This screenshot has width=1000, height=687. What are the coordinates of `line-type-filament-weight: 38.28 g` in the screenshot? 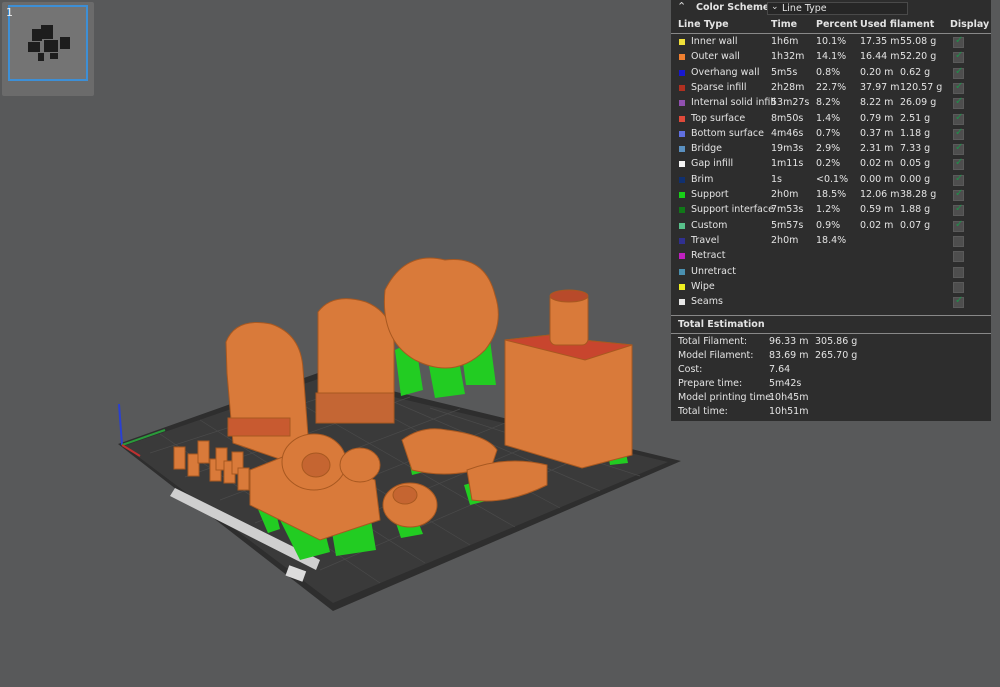 It's located at (918, 194).